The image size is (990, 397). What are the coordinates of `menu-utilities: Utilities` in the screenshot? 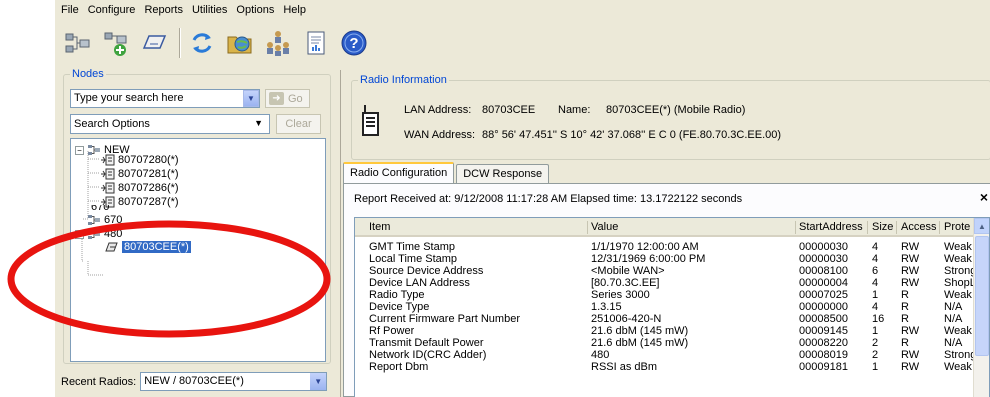 It's located at (209, 10).